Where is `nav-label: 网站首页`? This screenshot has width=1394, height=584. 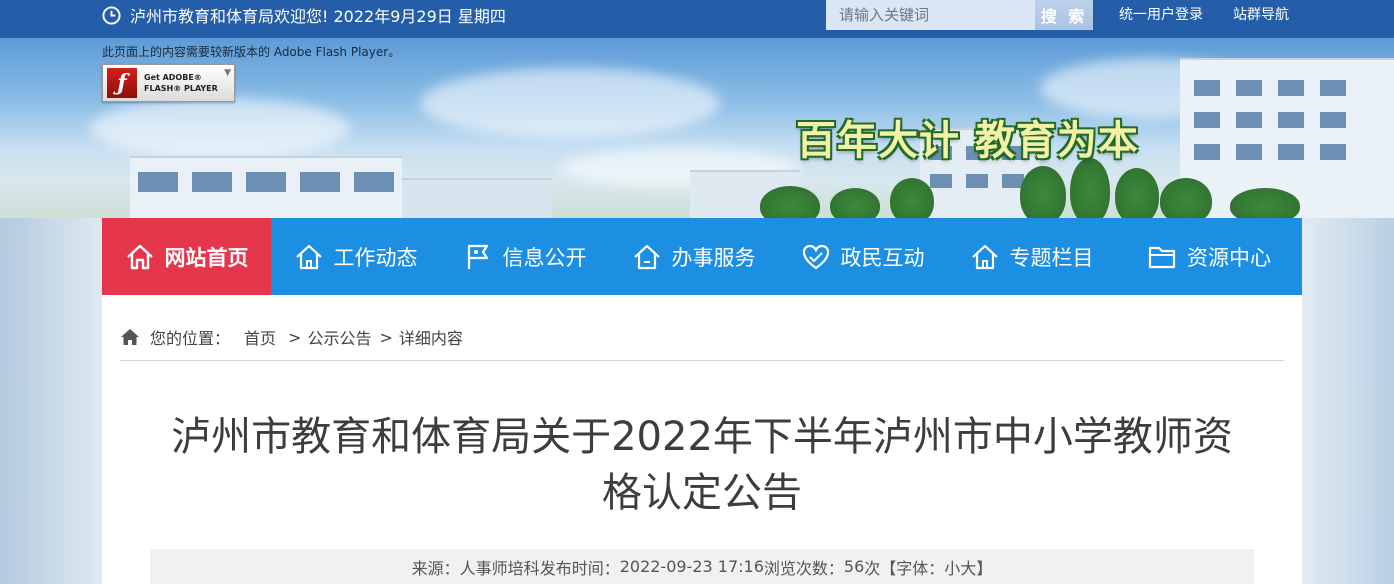 nav-label: 网站首页 is located at coordinates (206, 257).